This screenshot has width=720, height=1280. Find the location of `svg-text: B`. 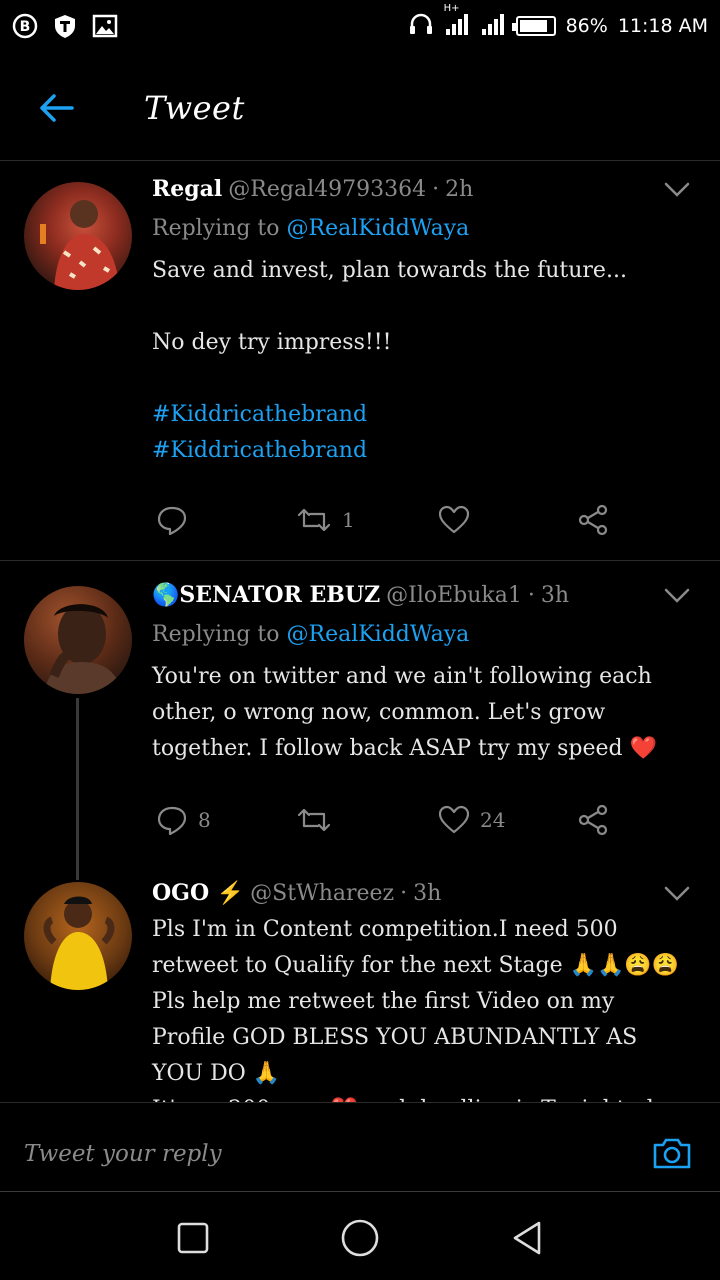

svg-text: B is located at coordinates (25, 27).